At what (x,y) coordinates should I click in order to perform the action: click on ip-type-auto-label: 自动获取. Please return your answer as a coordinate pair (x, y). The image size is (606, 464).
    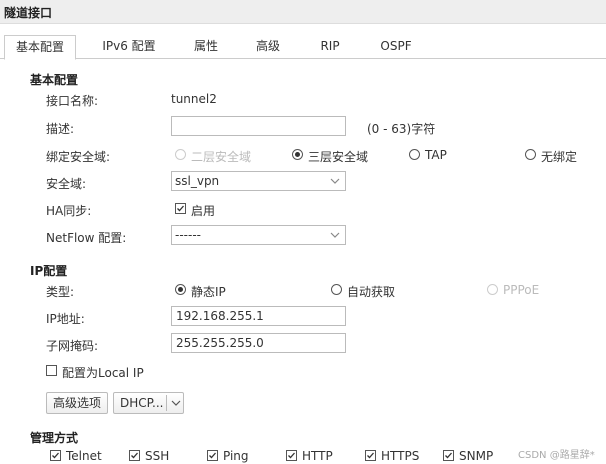
    Looking at the image, I should click on (371, 292).